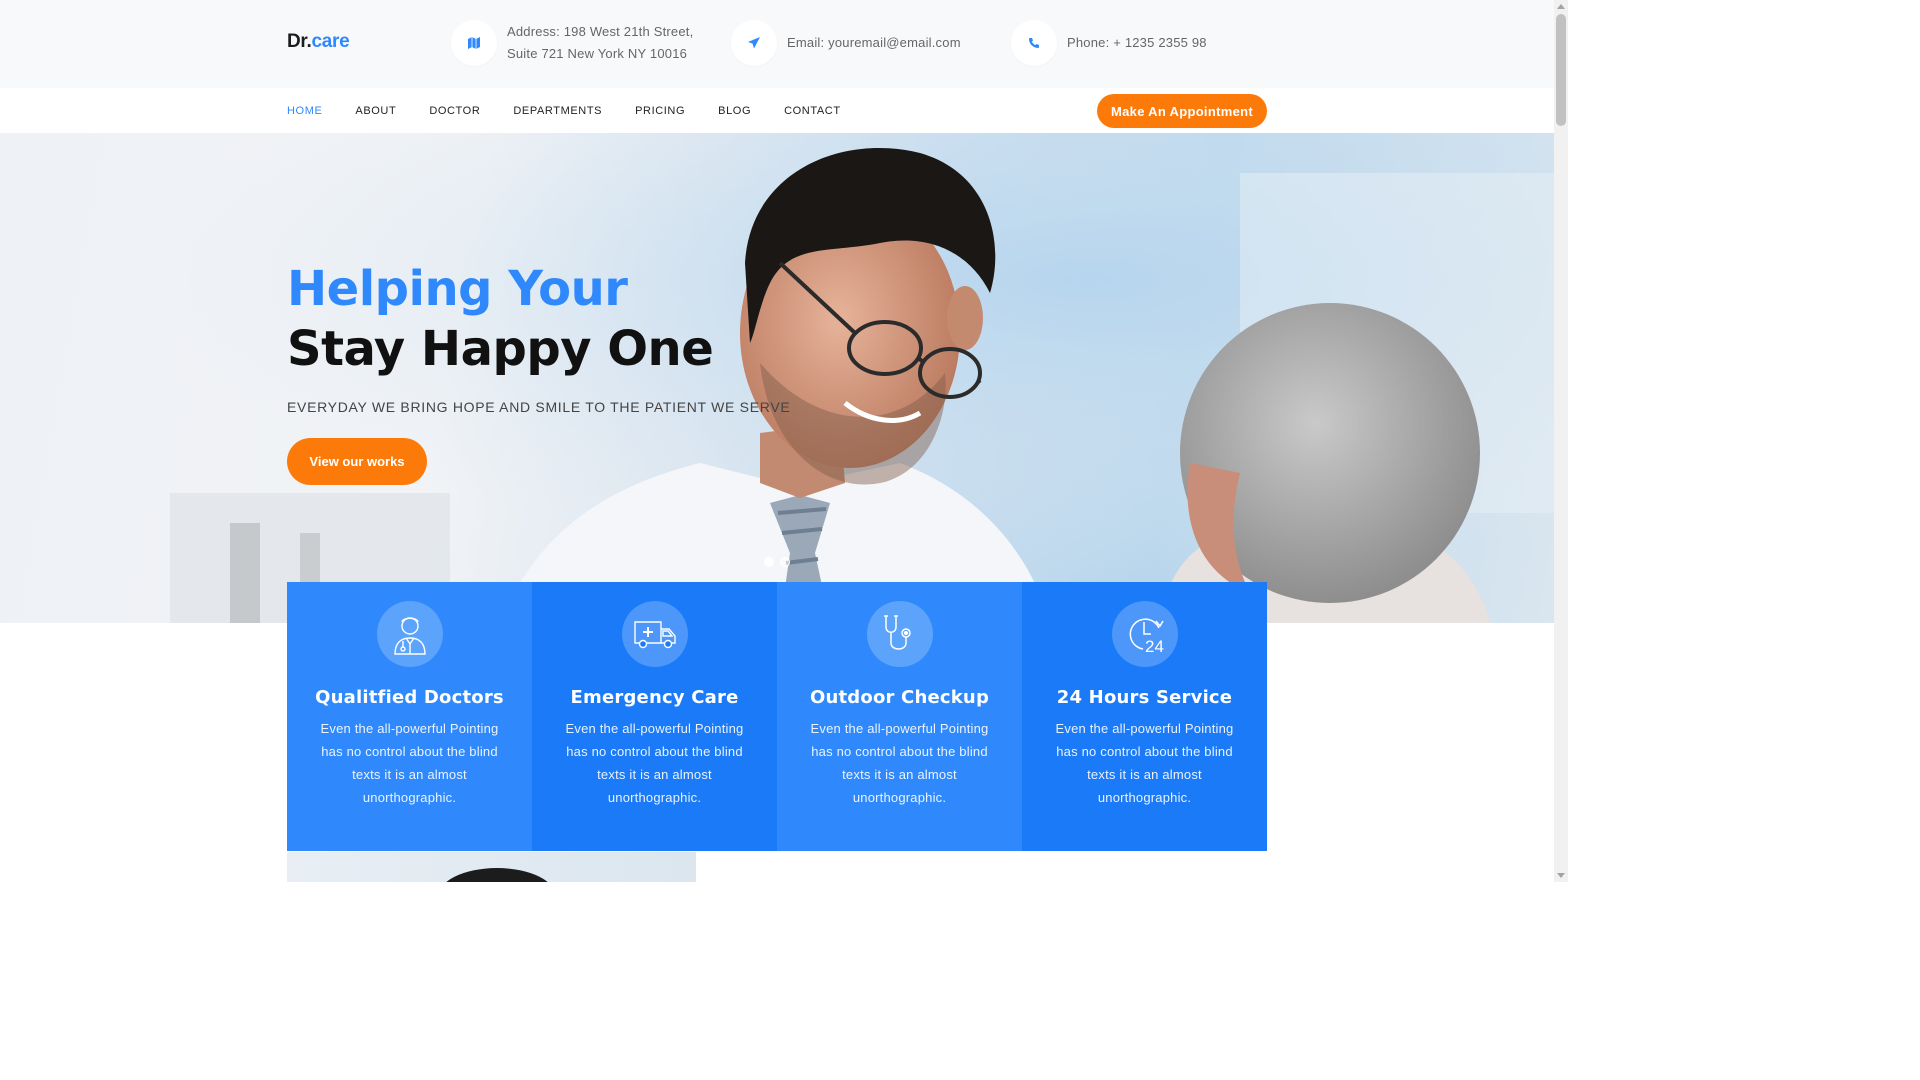 The width and height of the screenshot is (1920, 1080). Describe the element at coordinates (1561, 875) in the screenshot. I see `scroll-down-arrow-icon` at that location.